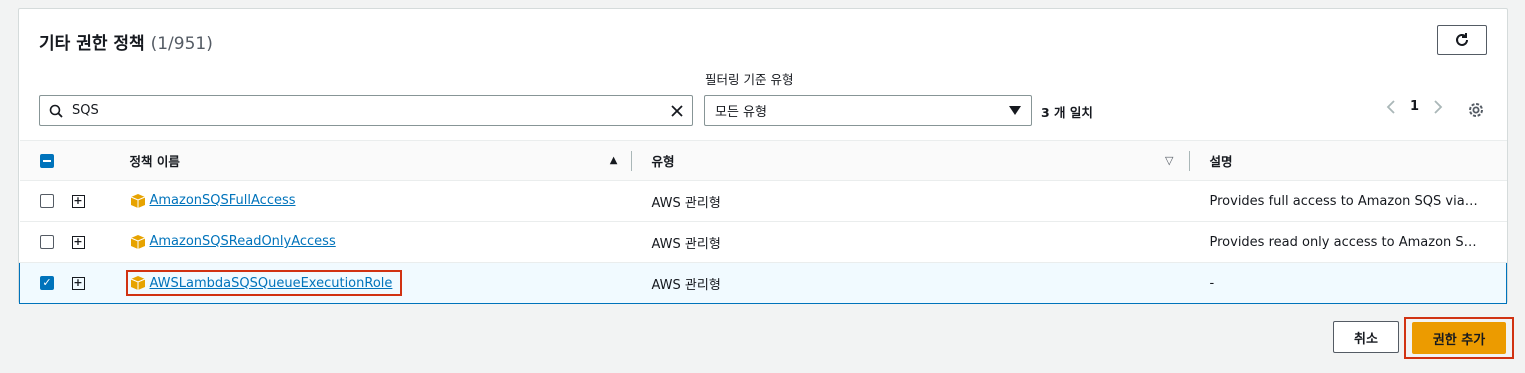 The image size is (1525, 373). What do you see at coordinates (243, 241) in the screenshot?
I see `policy-link: AmazonSQSReadOnlyAccess` at bounding box center [243, 241].